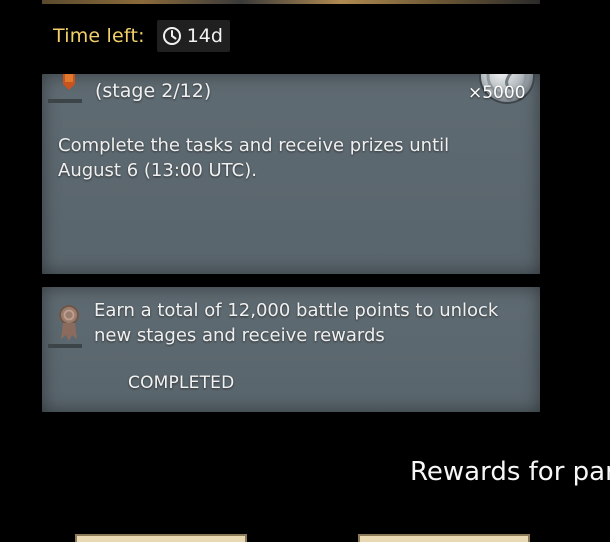  What do you see at coordinates (510, 472) in the screenshot?
I see `rewards-heading: Rewards for par` at bounding box center [510, 472].